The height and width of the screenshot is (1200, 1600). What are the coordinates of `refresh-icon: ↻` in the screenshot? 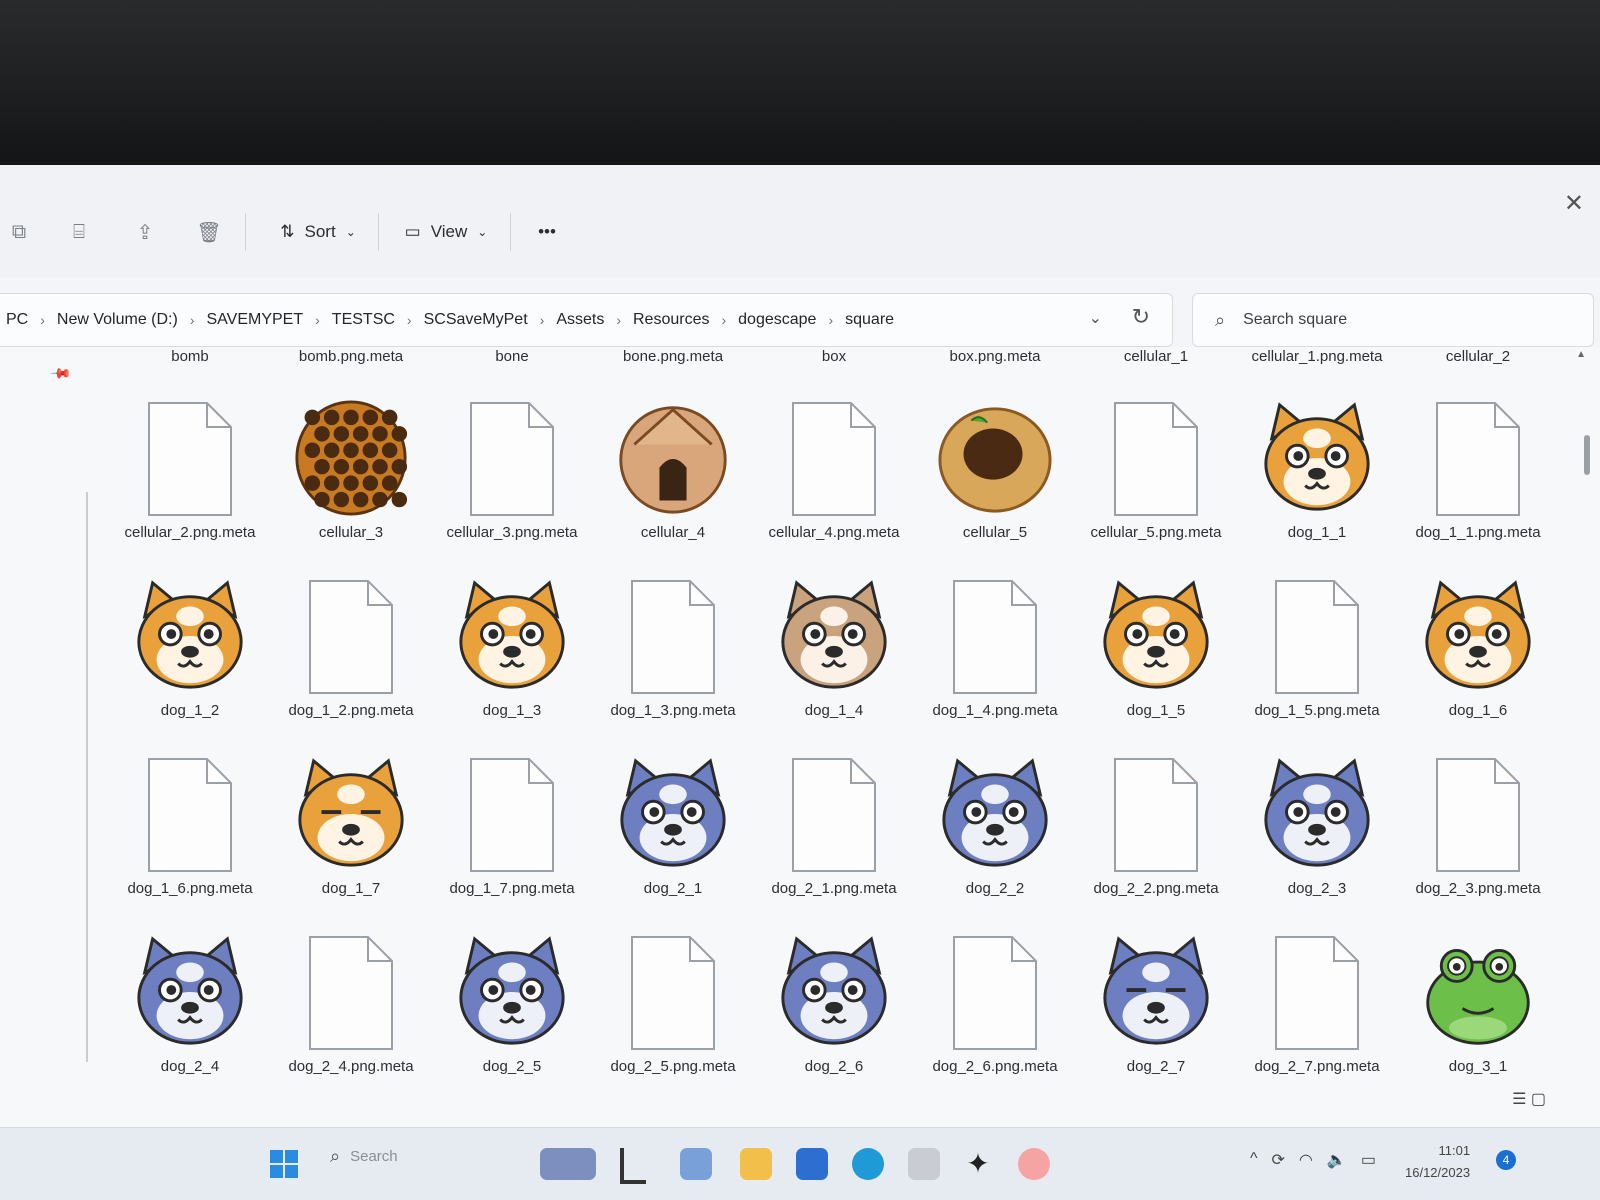 It's located at (1141, 317).